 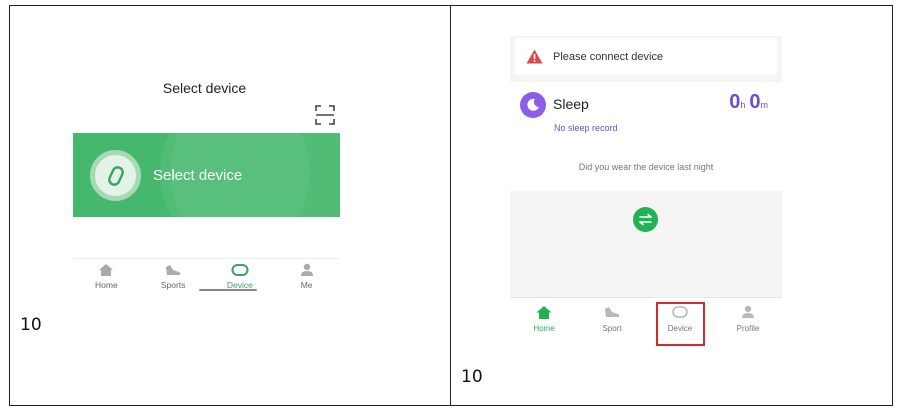 What do you see at coordinates (680, 324) in the screenshot?
I see `device-tab-highlight` at bounding box center [680, 324].